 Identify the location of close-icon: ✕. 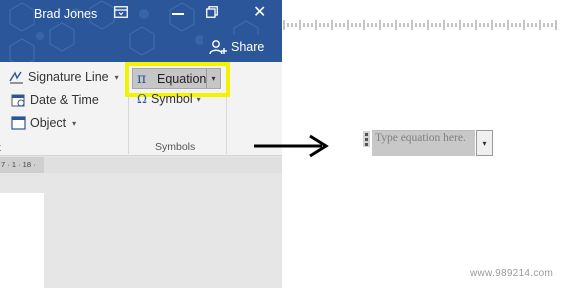
(259, 12).